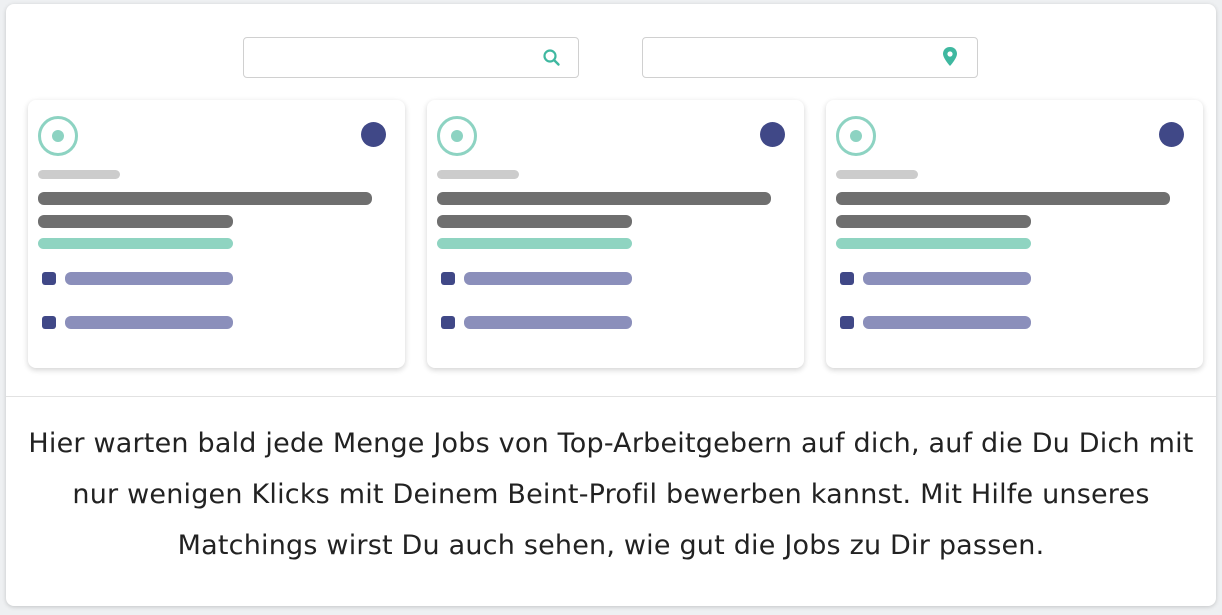 The height and width of the screenshot is (615, 1222). Describe the element at coordinates (394, 59) in the screenshot. I see `job-search-text` at that location.